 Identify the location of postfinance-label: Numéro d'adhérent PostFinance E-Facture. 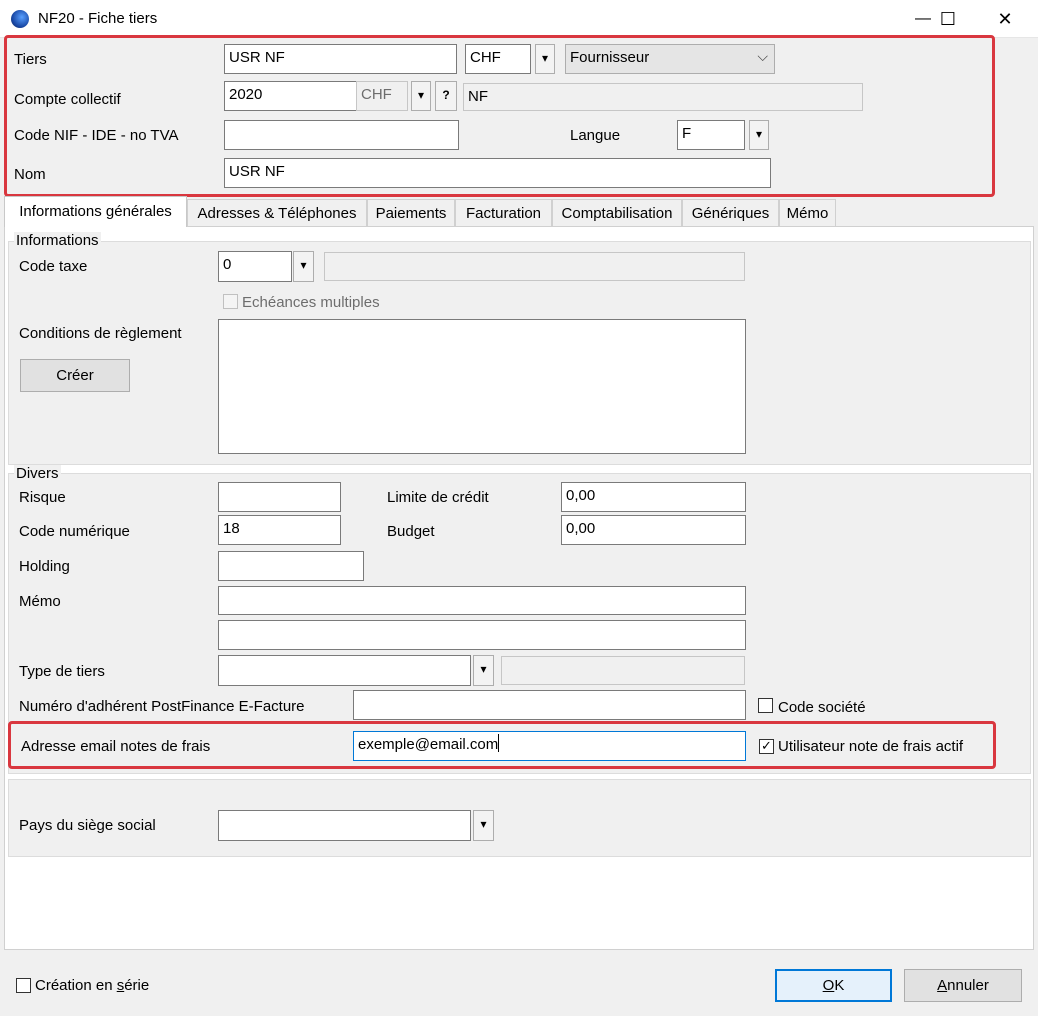
(162, 706).